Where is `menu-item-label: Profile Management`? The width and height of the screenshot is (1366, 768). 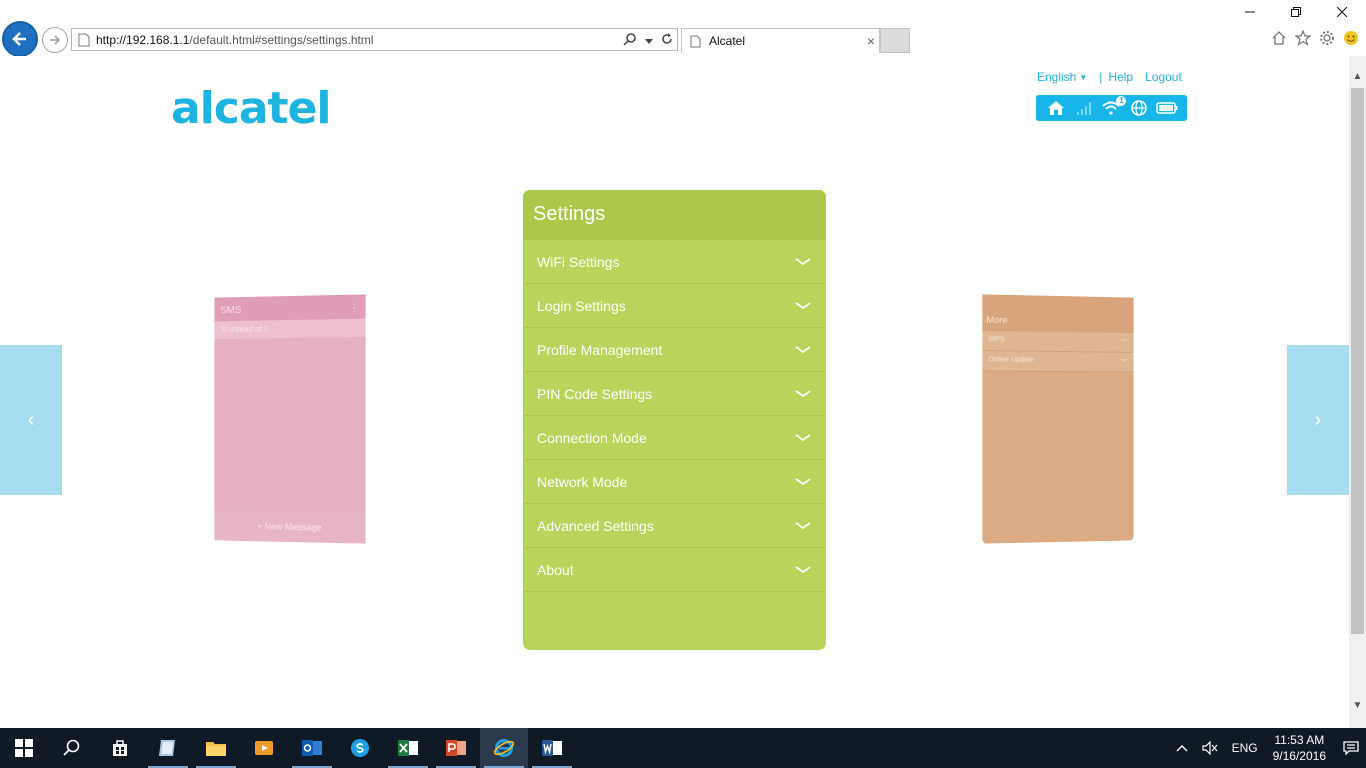
menu-item-label: Profile Management is located at coordinates (600, 349).